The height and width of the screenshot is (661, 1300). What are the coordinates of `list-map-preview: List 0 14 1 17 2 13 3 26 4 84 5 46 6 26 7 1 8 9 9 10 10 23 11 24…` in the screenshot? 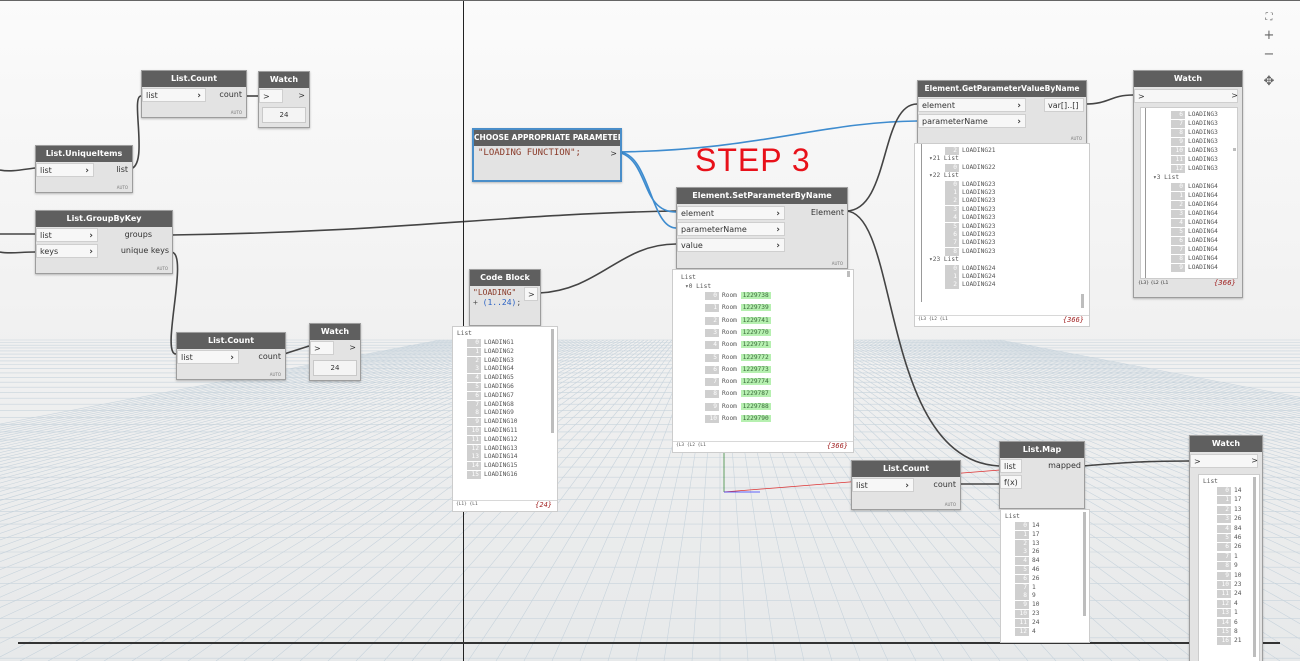 It's located at (1045, 576).